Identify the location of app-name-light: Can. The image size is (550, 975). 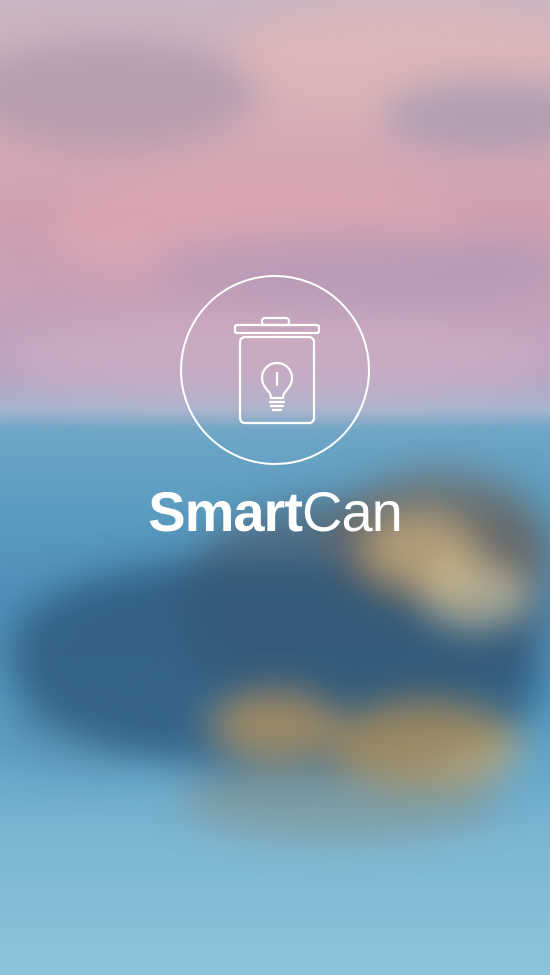
(352, 511).